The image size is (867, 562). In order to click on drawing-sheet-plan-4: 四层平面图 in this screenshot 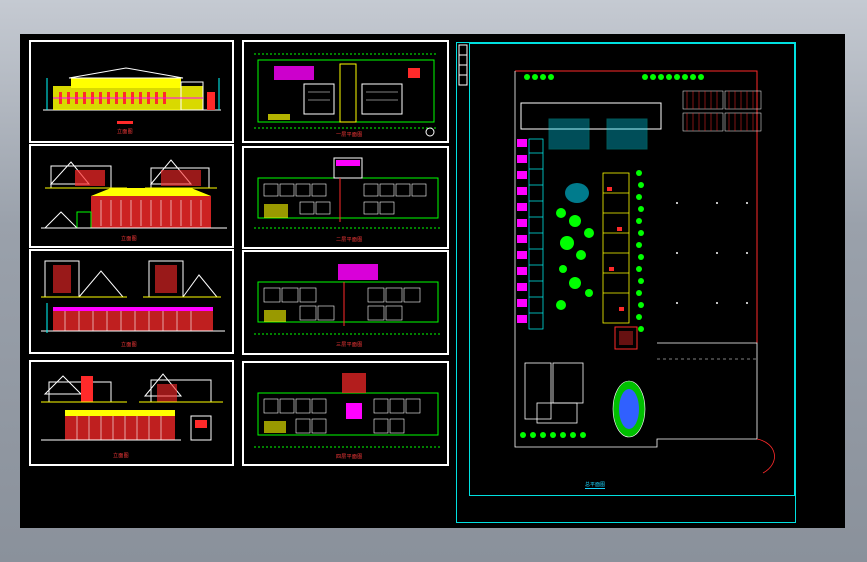, I will do `click(345, 413)`.